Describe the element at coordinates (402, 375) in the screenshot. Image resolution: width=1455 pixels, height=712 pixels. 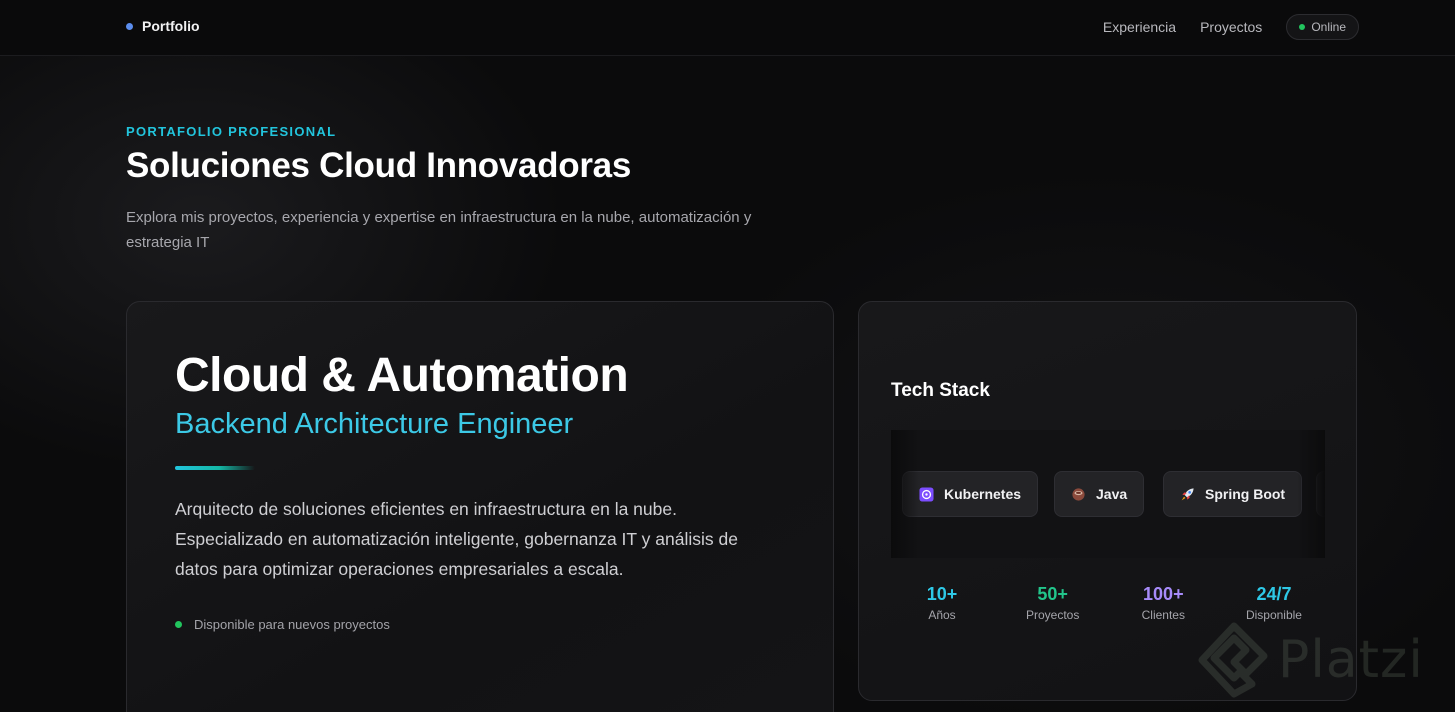
I see `profile-title: Cloud & Automation` at that location.